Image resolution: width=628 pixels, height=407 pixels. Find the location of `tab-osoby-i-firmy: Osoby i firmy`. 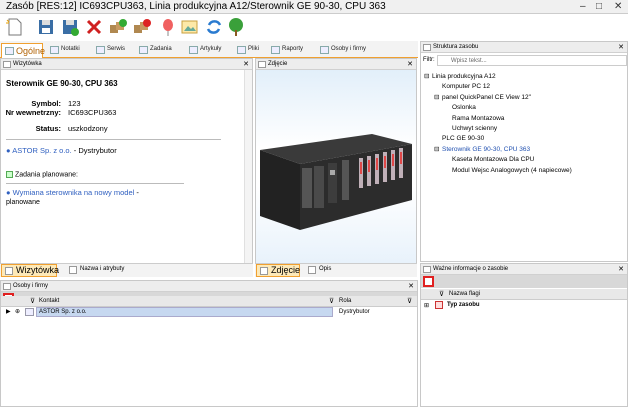

tab-osoby-i-firmy: Osoby i firmy is located at coordinates (342, 50).